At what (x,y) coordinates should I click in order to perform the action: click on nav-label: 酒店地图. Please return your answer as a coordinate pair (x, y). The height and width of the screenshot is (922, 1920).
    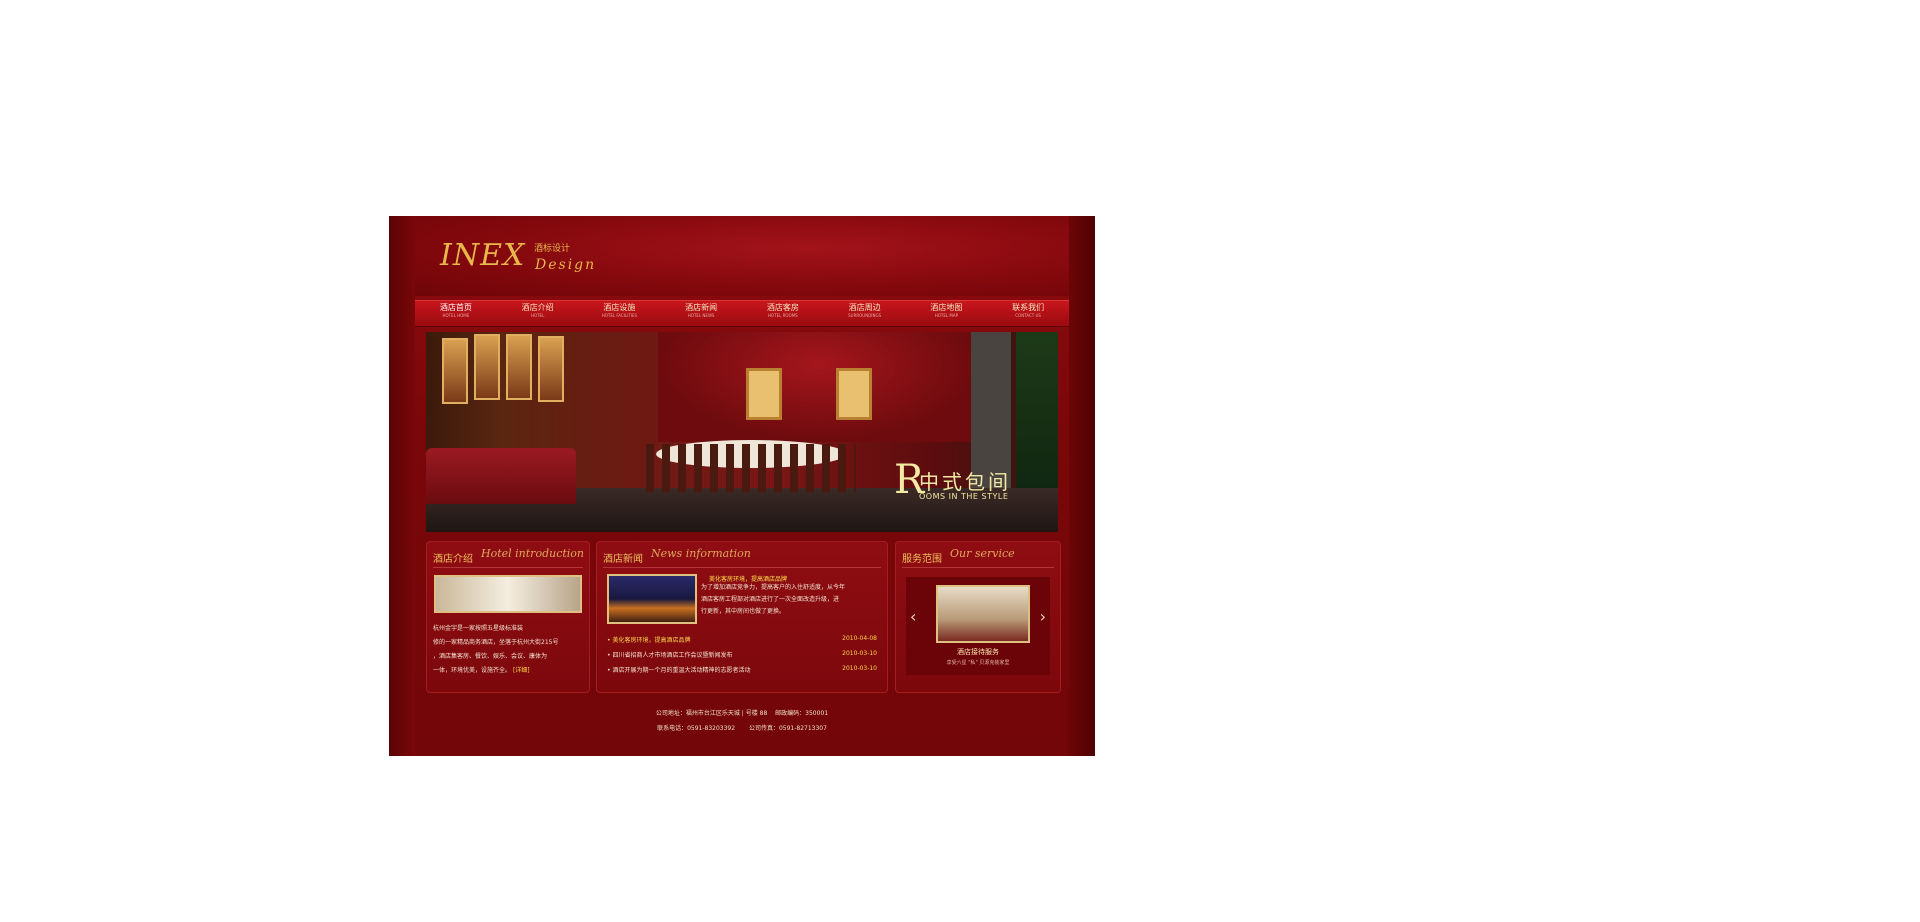
    Looking at the image, I should click on (946, 307).